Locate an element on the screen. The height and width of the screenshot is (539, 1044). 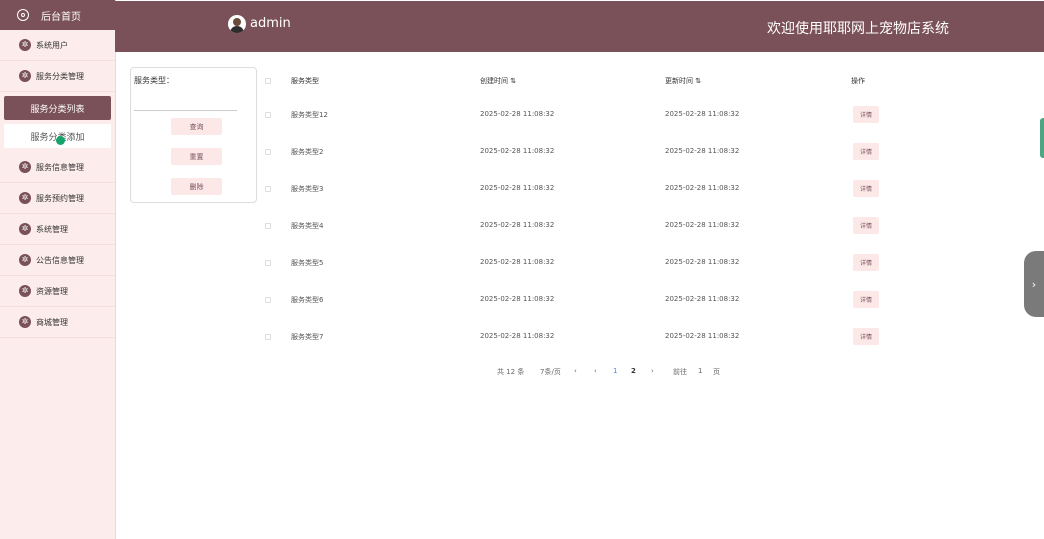
select-all-checkbox is located at coordinates (268, 81).